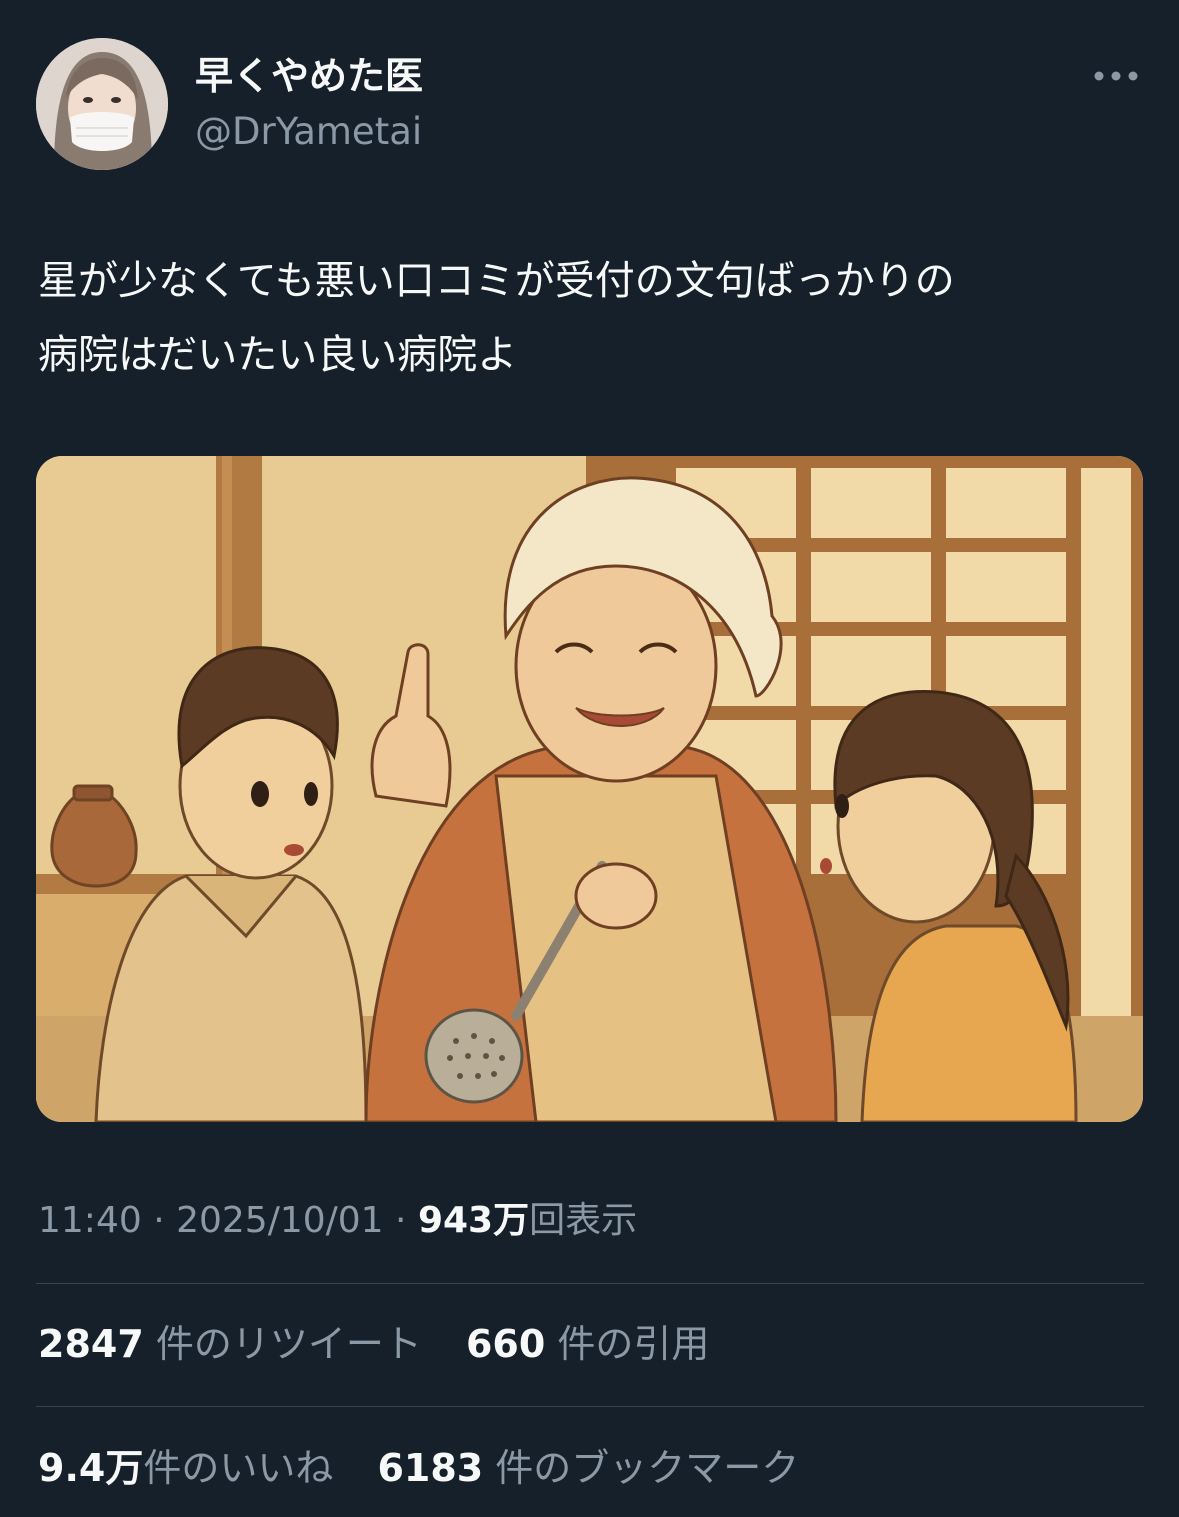 The height and width of the screenshot is (1517, 1179). I want to click on quotes-count: 660, so click(505, 1344).